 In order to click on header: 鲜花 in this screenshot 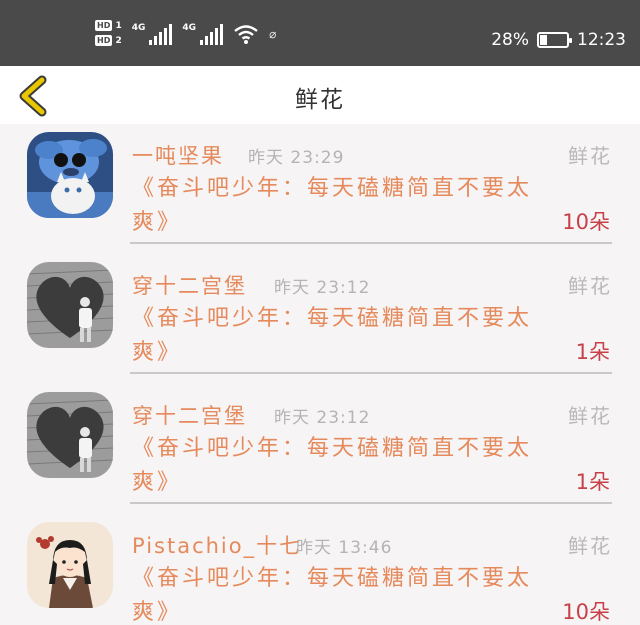, I will do `click(320, 95)`.